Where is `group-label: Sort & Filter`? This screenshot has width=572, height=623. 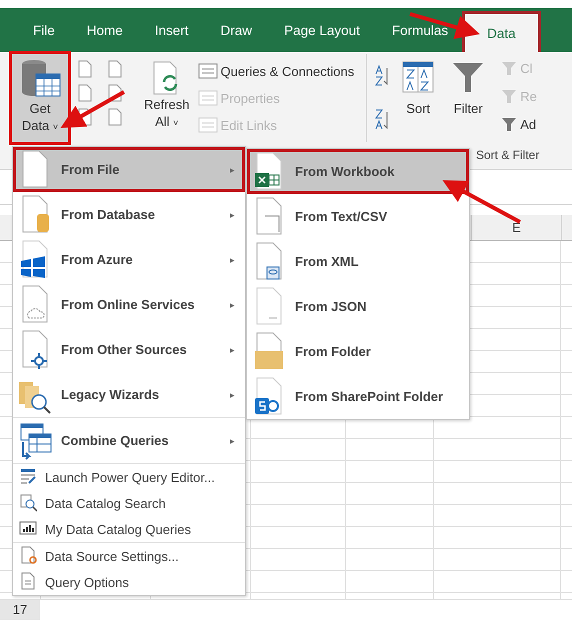 group-label: Sort & Filter is located at coordinates (508, 155).